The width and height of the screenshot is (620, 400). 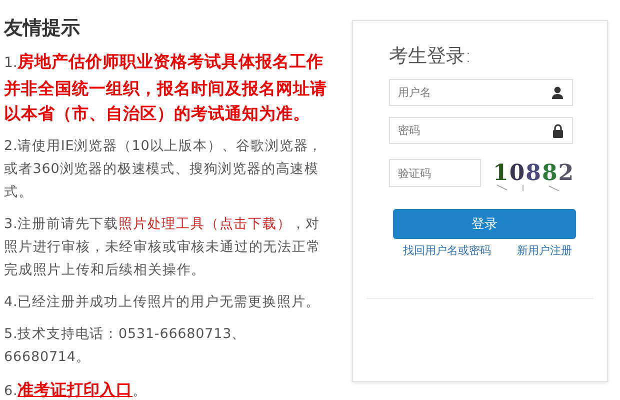 I want to click on captcha-image: 10882, so click(x=532, y=173).